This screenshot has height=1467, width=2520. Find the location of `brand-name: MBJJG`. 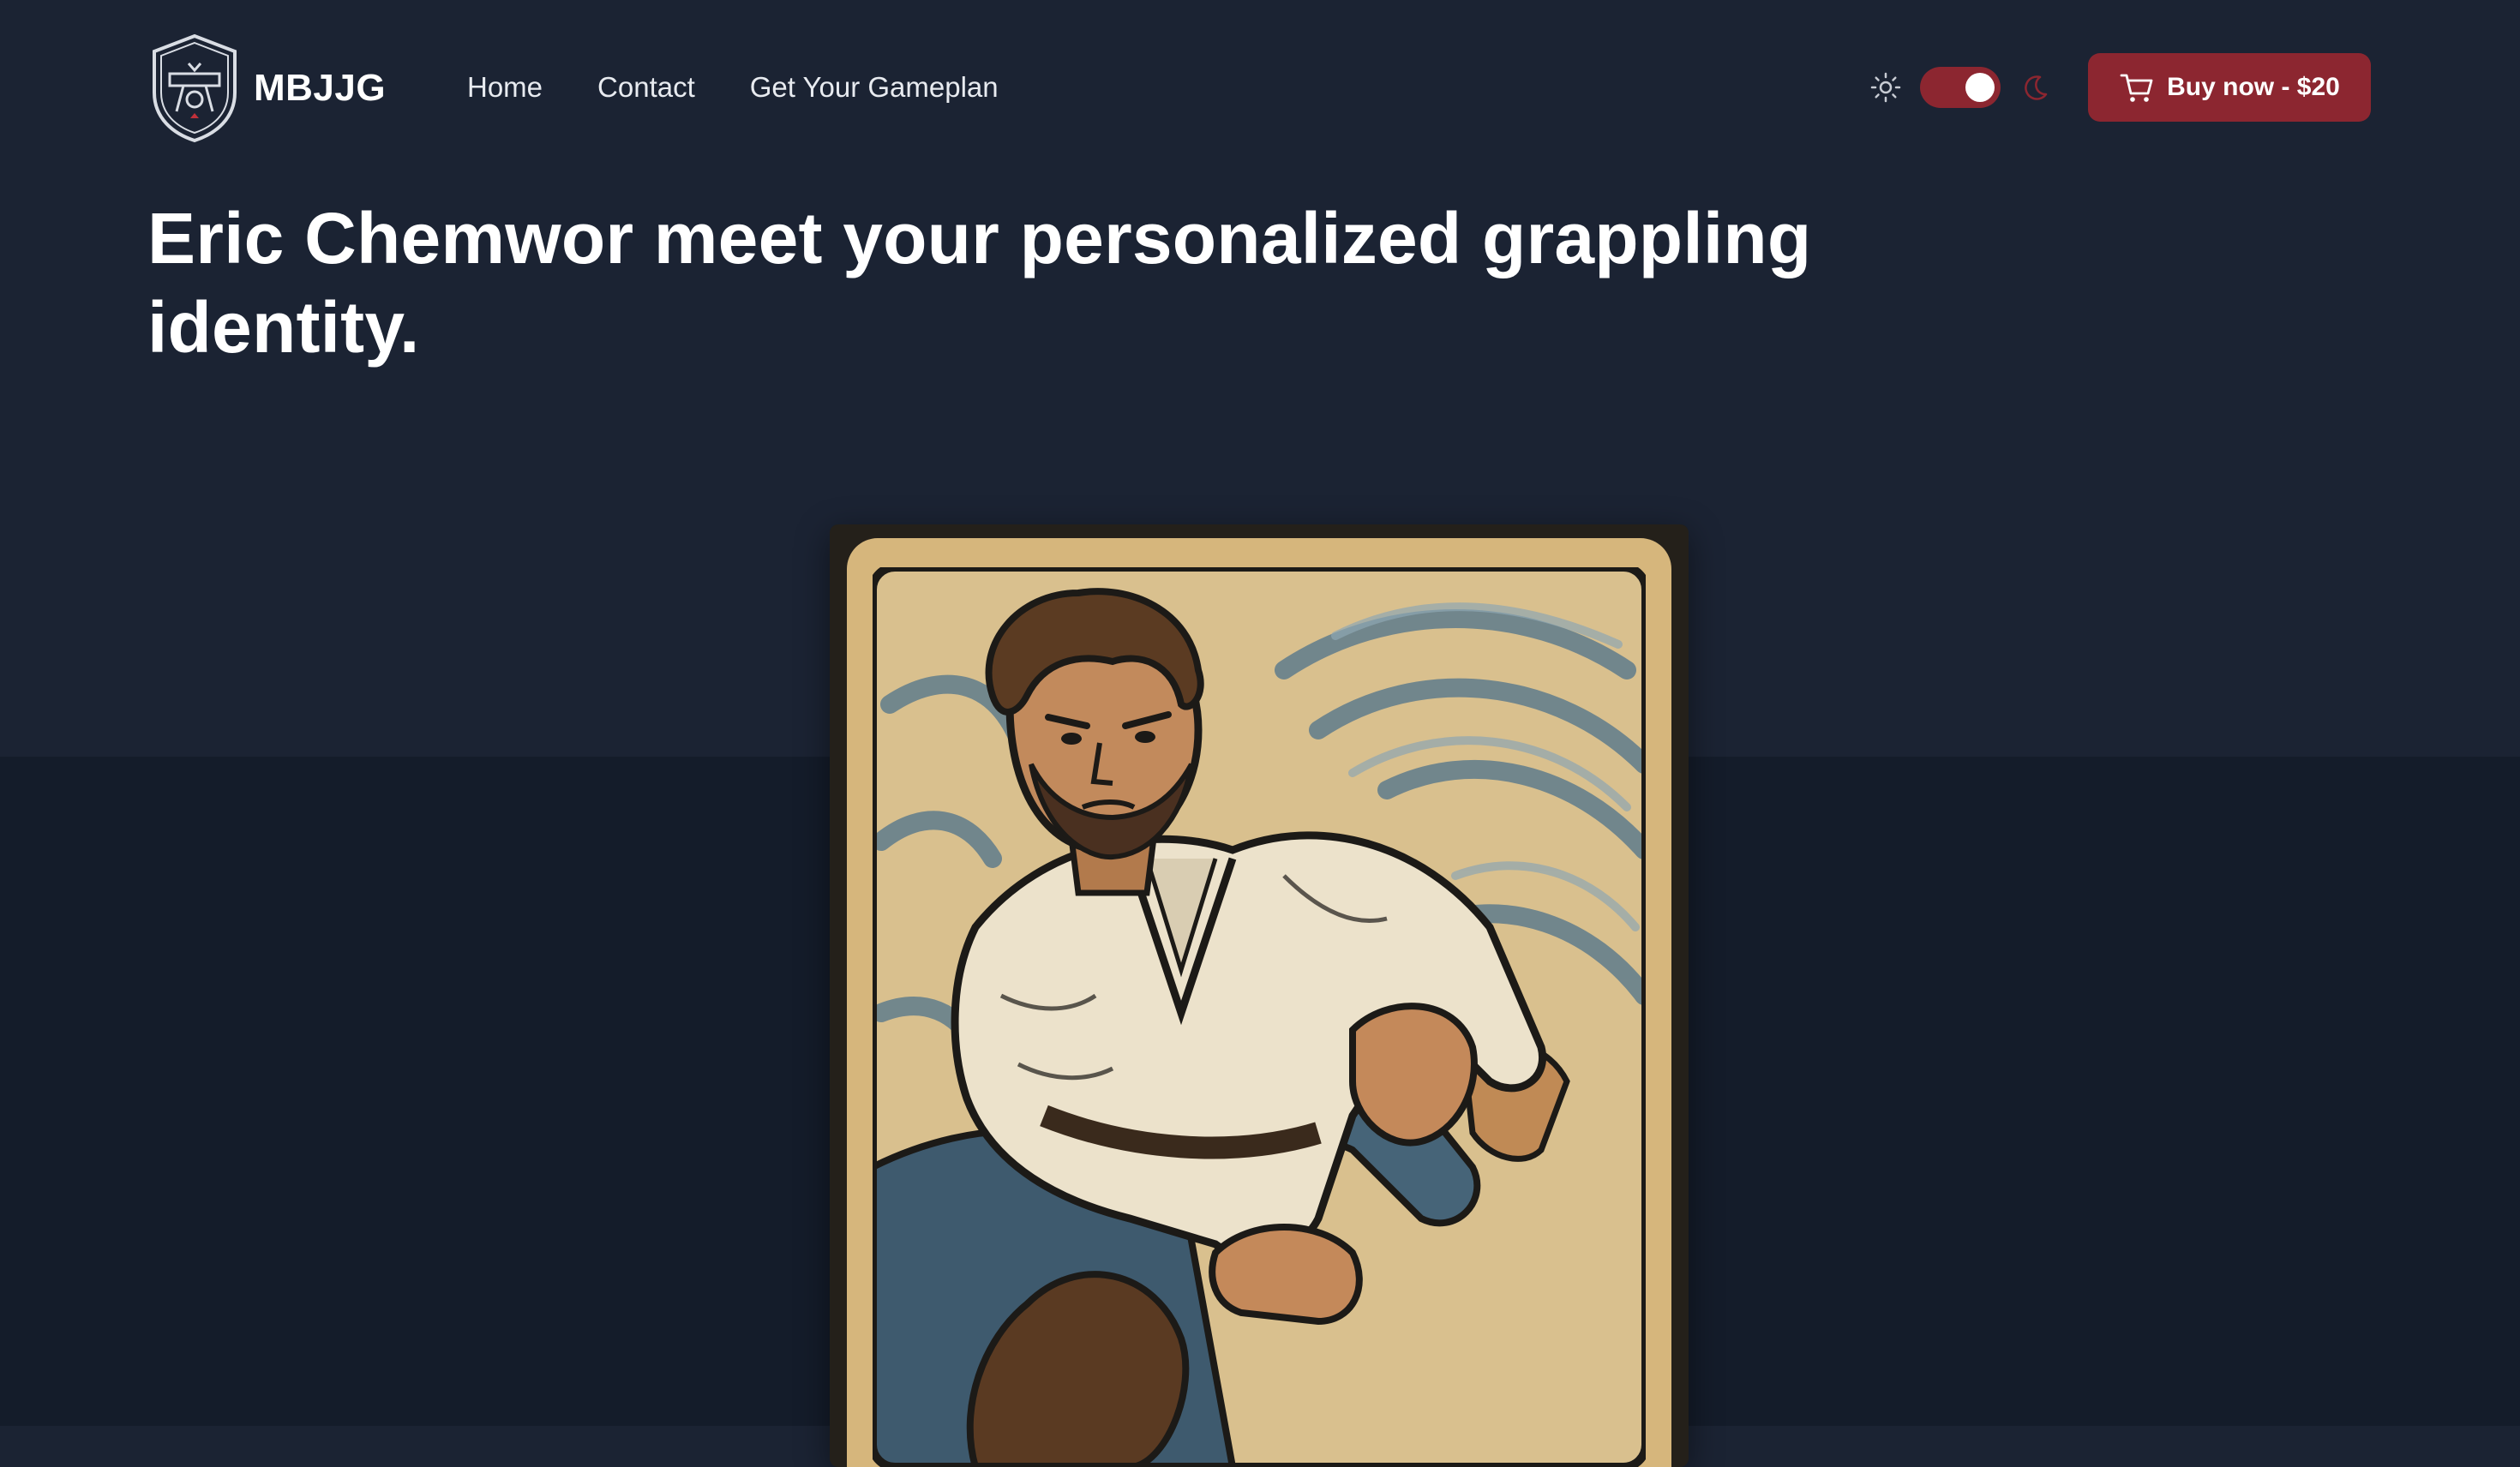

brand-name: MBJJG is located at coordinates (320, 88).